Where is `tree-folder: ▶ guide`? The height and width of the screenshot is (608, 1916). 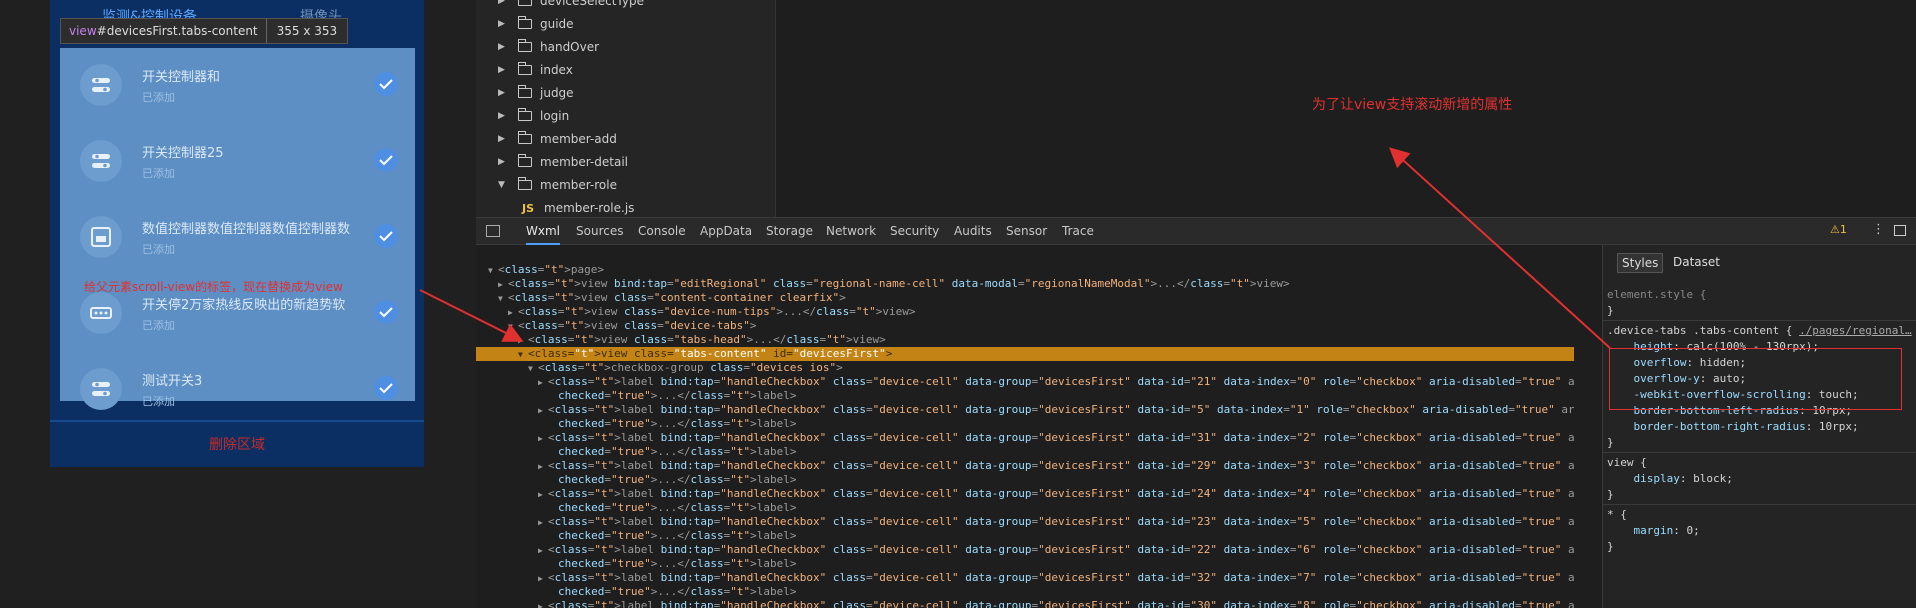 tree-folder: ▶ guide is located at coordinates (525, 24).